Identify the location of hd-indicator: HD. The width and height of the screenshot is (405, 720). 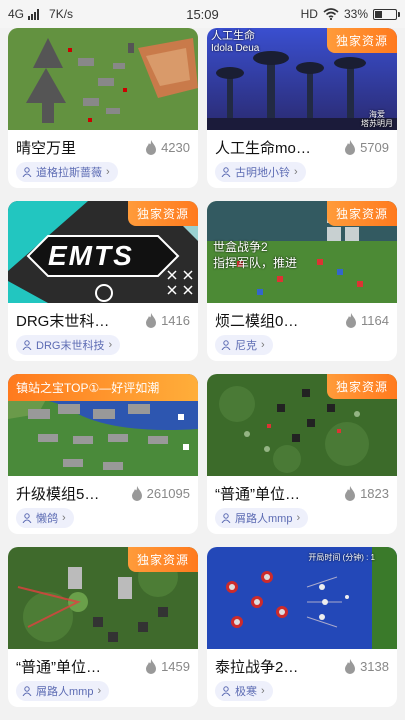
(309, 14).